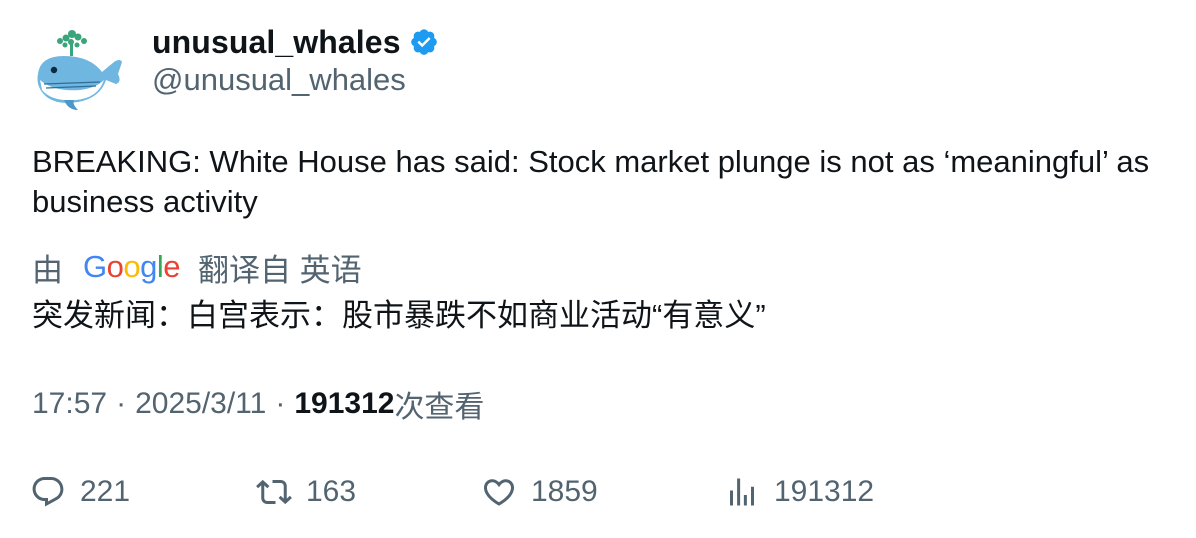 The image size is (1196, 538). I want to click on google-logo-icon: Google, so click(132, 266).